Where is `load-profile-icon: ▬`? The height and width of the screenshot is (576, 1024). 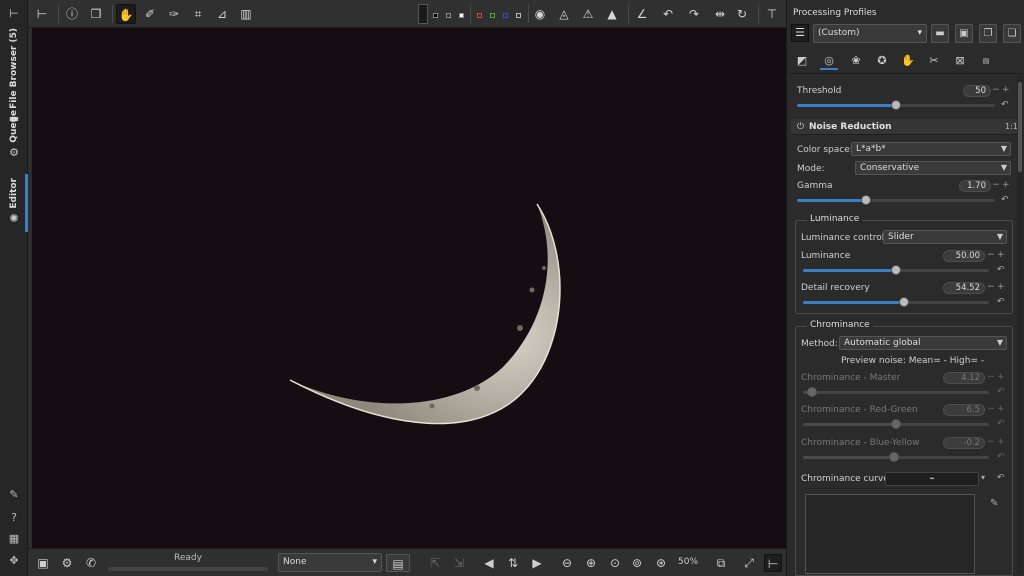 load-profile-icon: ▬ is located at coordinates (940, 33).